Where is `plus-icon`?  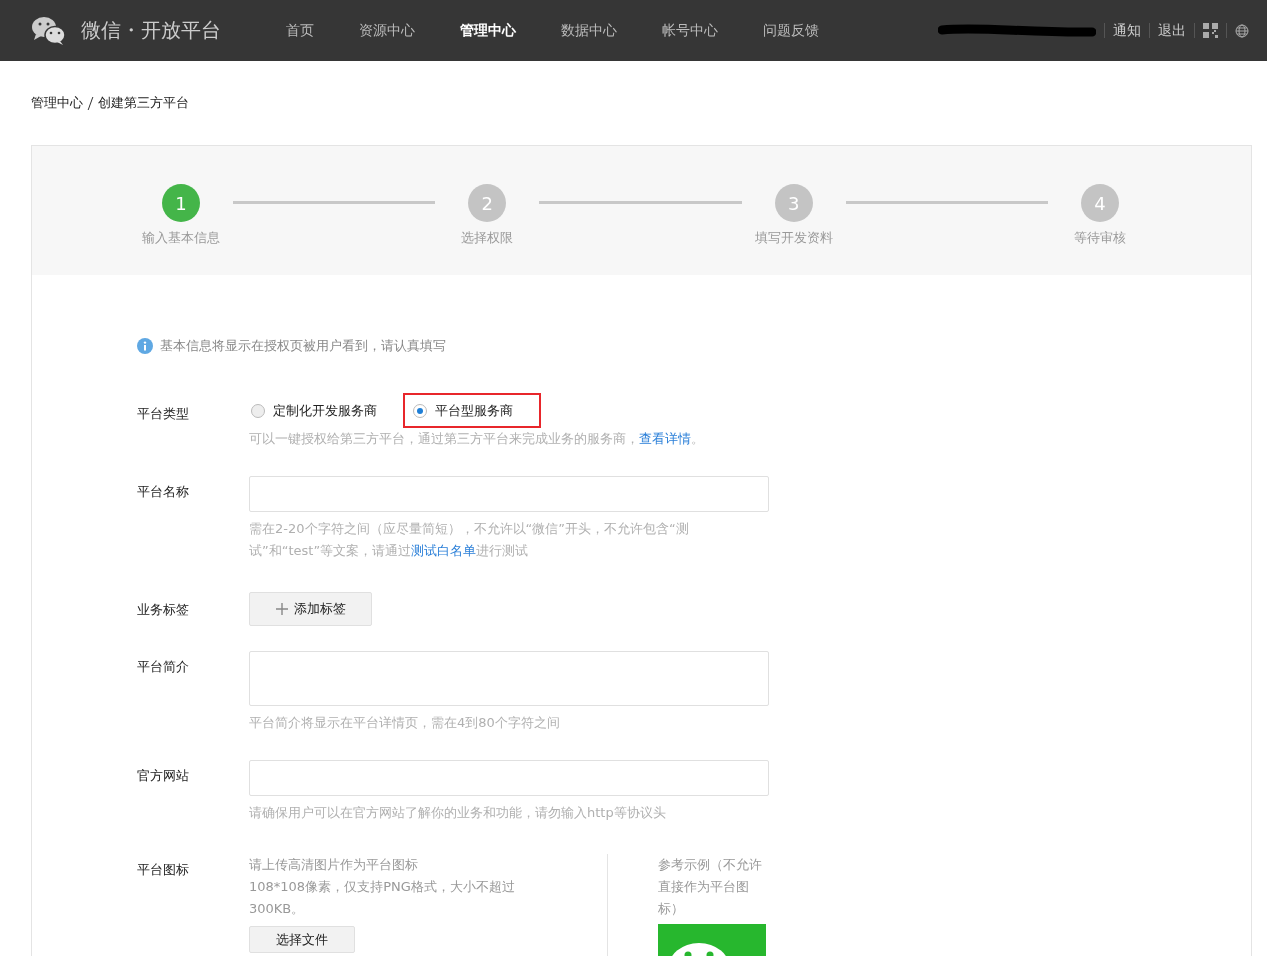 plus-icon is located at coordinates (281, 609).